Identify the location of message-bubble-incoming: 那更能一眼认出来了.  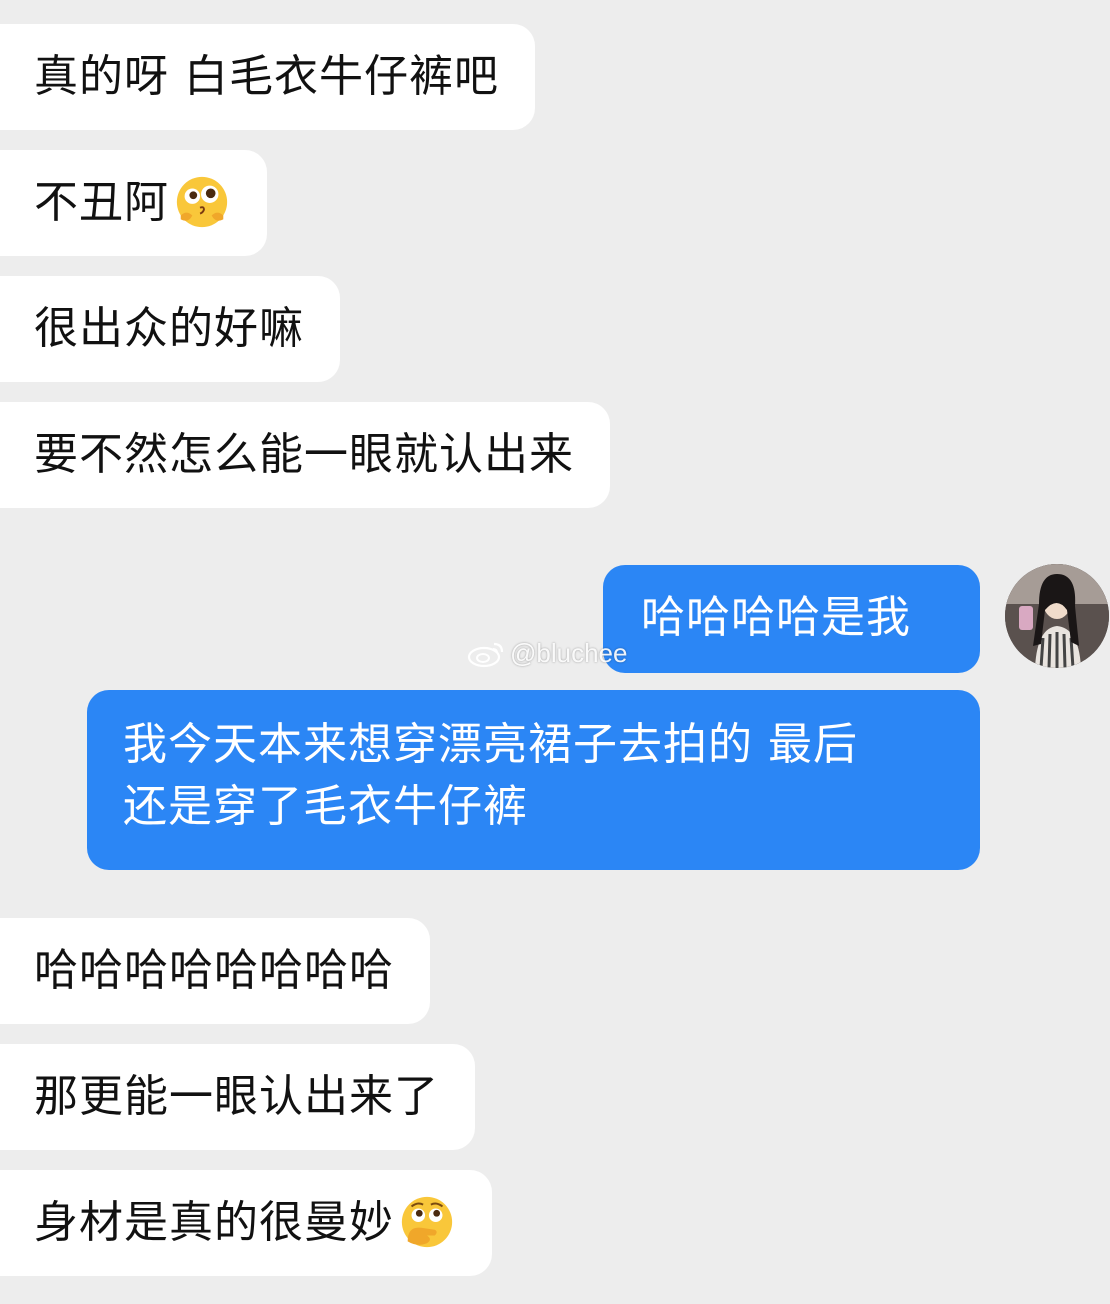
(237, 1097).